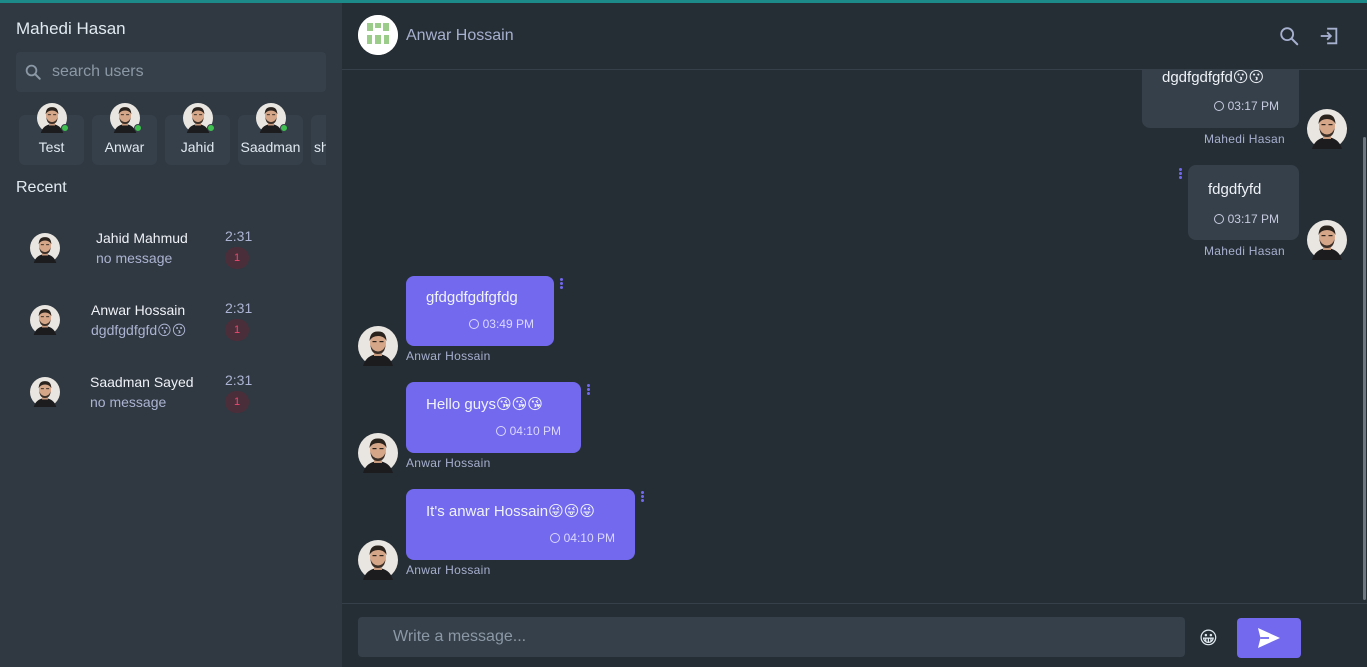 Image resolution: width=1367 pixels, height=667 pixels. Describe the element at coordinates (1243, 202) in the screenshot. I see `message-bubble: fdgdfyfd 03:17 PM` at that location.